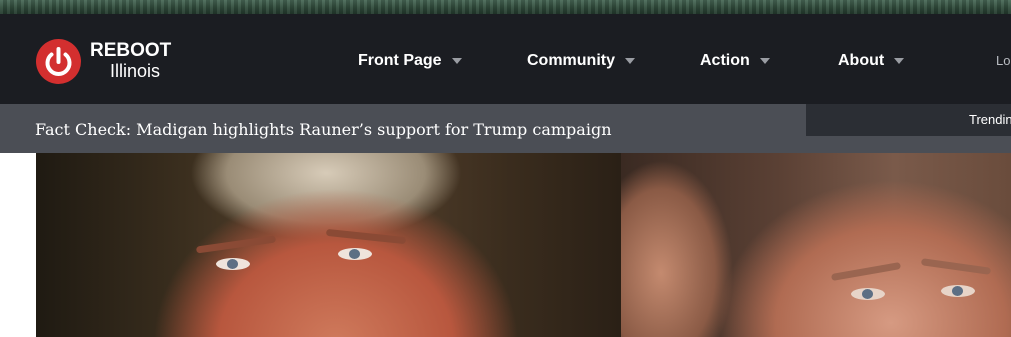 The image size is (1011, 337). I want to click on logo-text-reboot: REBOOT, so click(131, 50).